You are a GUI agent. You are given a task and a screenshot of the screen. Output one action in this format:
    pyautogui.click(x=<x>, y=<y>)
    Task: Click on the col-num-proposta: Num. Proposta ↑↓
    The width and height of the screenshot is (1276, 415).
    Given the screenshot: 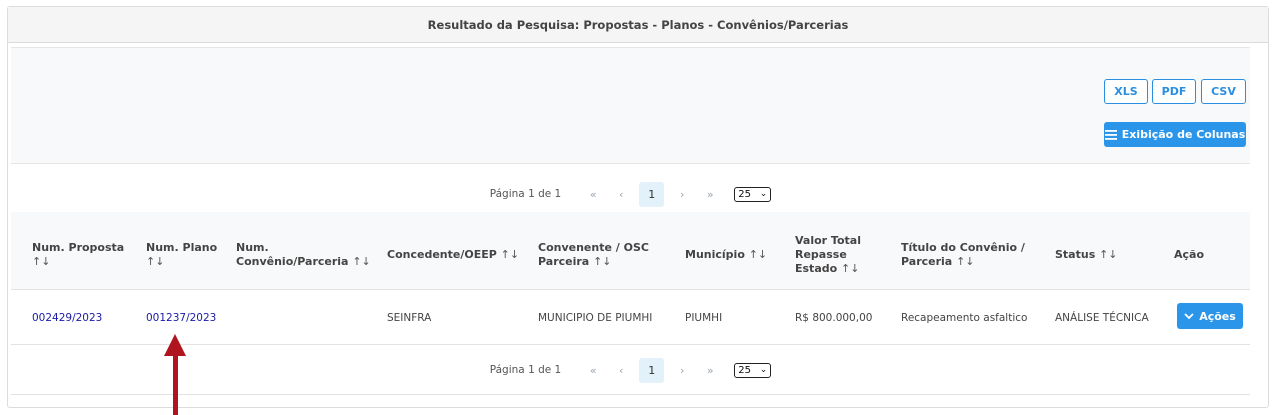 What is the action you would take?
    pyautogui.click(x=78, y=255)
    